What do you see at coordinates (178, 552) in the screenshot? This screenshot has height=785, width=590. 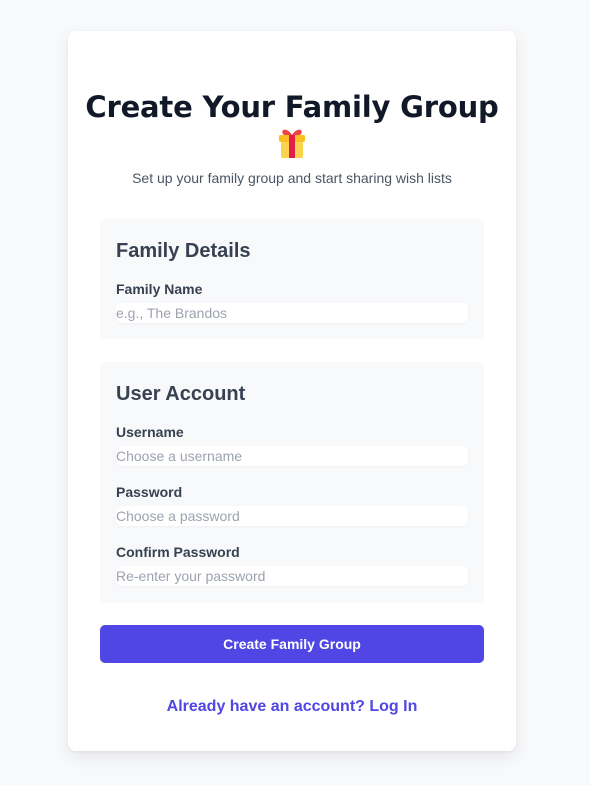 I see `confirm-password-label: Confirm Password` at bounding box center [178, 552].